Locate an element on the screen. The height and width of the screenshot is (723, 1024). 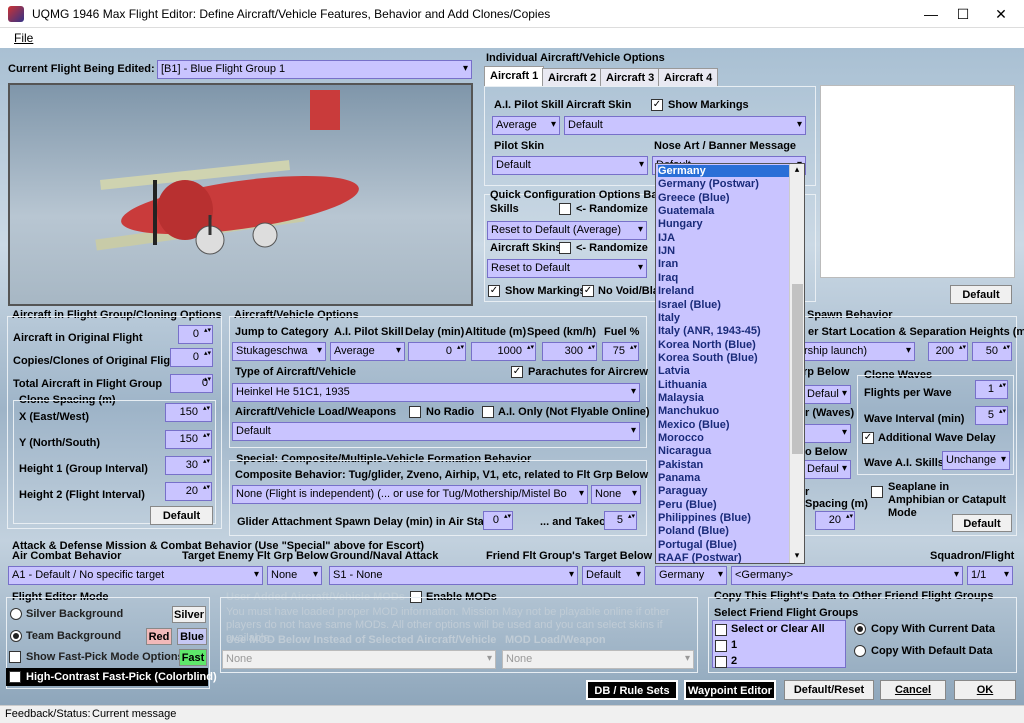
ai-only-checkbox is located at coordinates (488, 412).